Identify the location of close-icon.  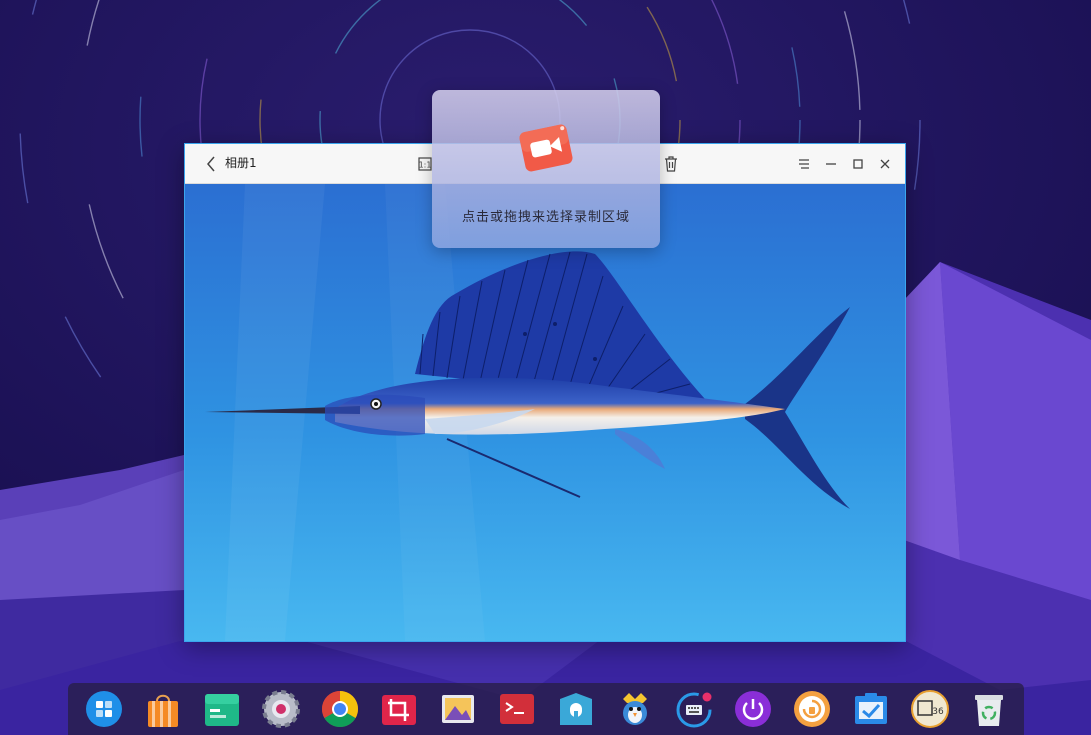
(885, 163).